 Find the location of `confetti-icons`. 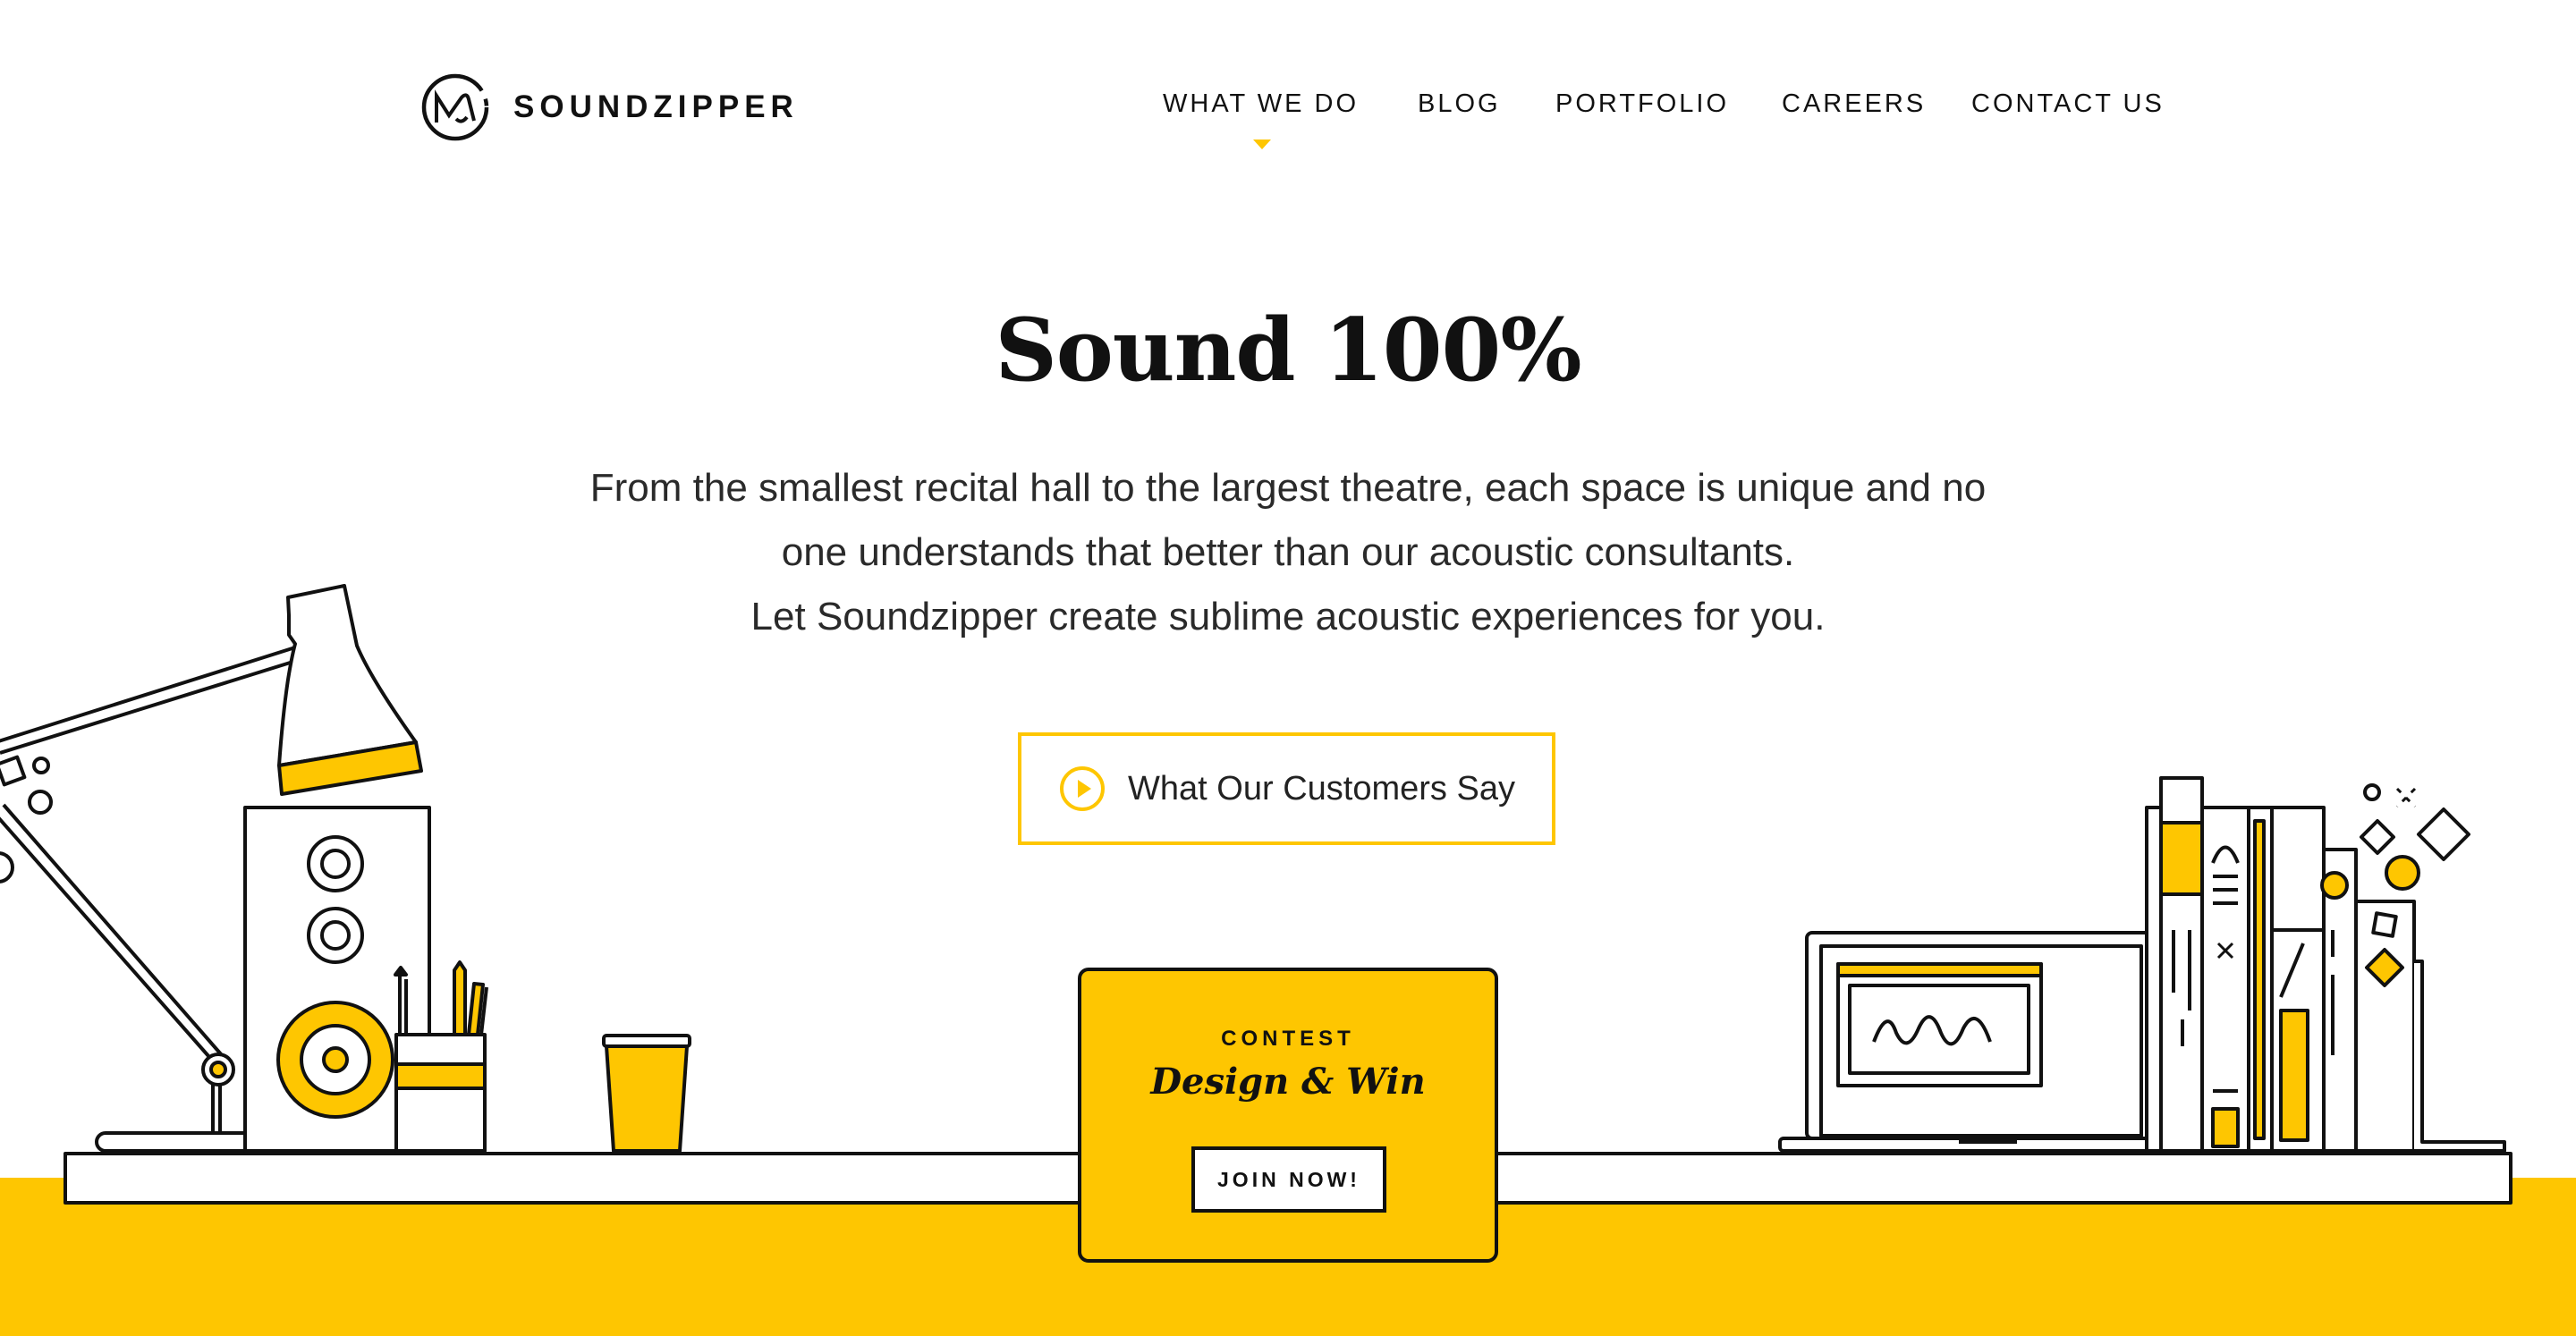

confetti-icons is located at coordinates (2415, 837).